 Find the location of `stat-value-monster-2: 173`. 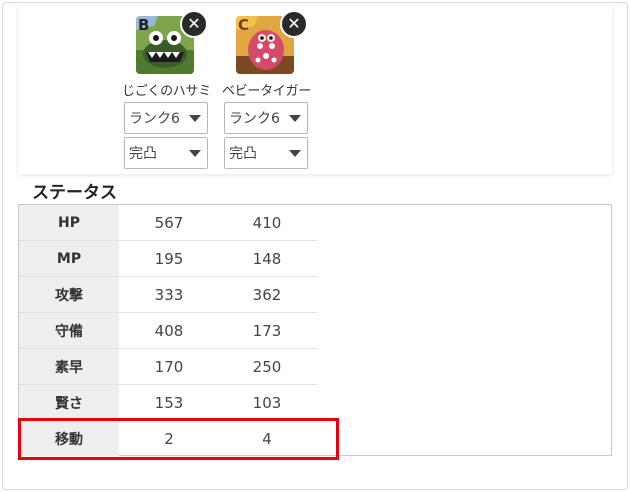

stat-value-monster-2: 173 is located at coordinates (267, 330).